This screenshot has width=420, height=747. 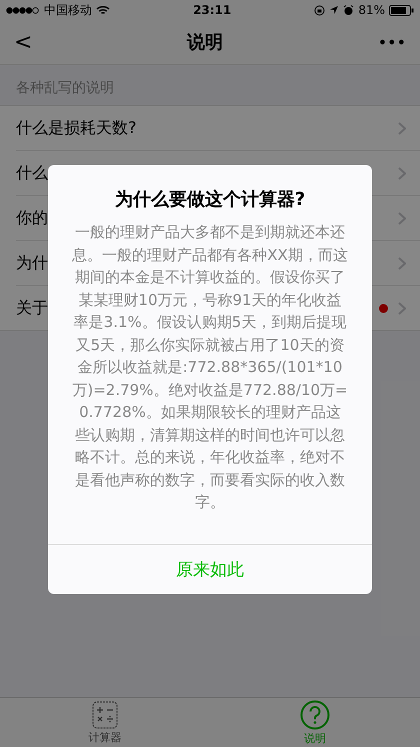 I want to click on carrier-name: 中国移动, so click(x=68, y=10).